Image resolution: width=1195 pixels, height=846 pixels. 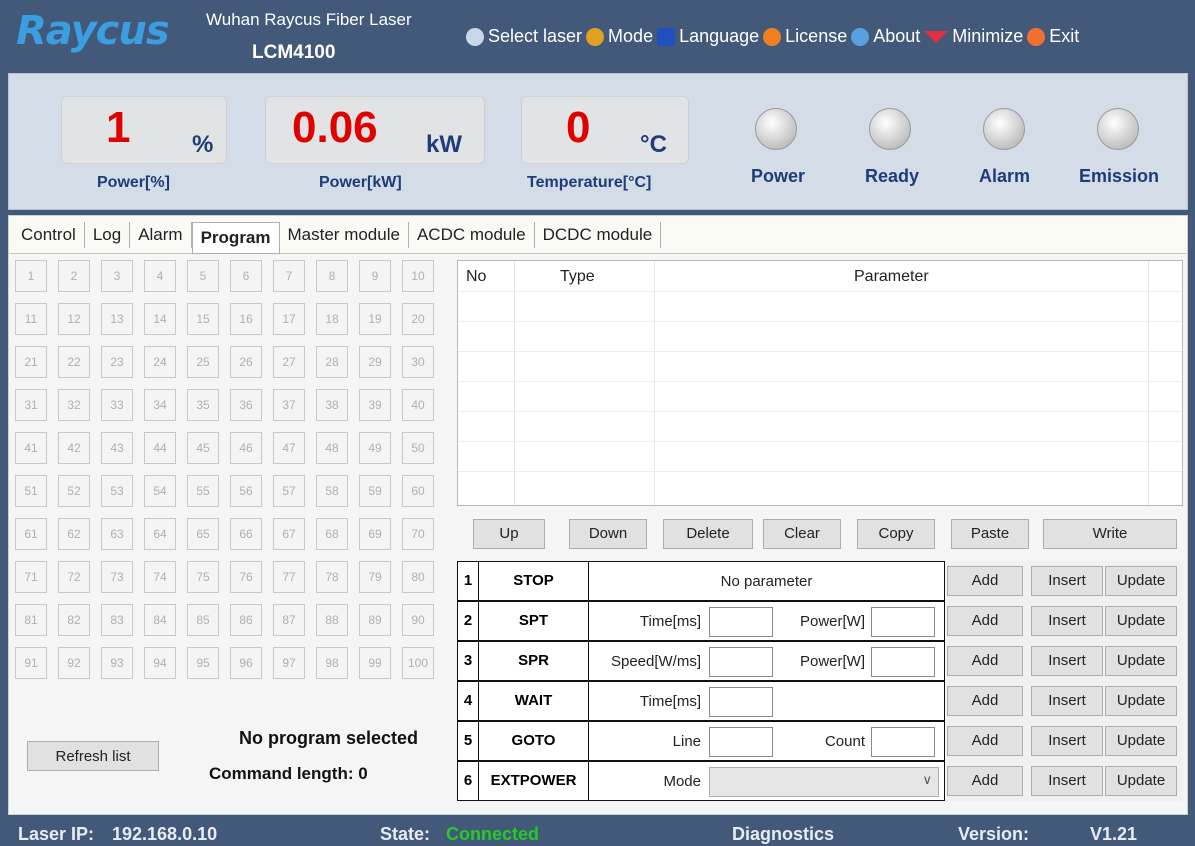 What do you see at coordinates (117, 362) in the screenshot?
I see `program-slot: 23` at bounding box center [117, 362].